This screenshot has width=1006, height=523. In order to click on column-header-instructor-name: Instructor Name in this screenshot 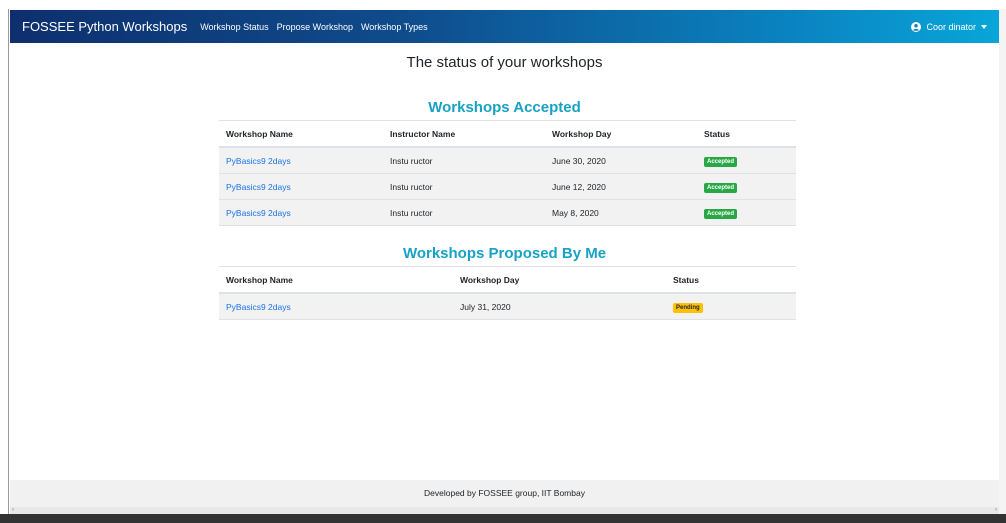, I will do `click(464, 134)`.